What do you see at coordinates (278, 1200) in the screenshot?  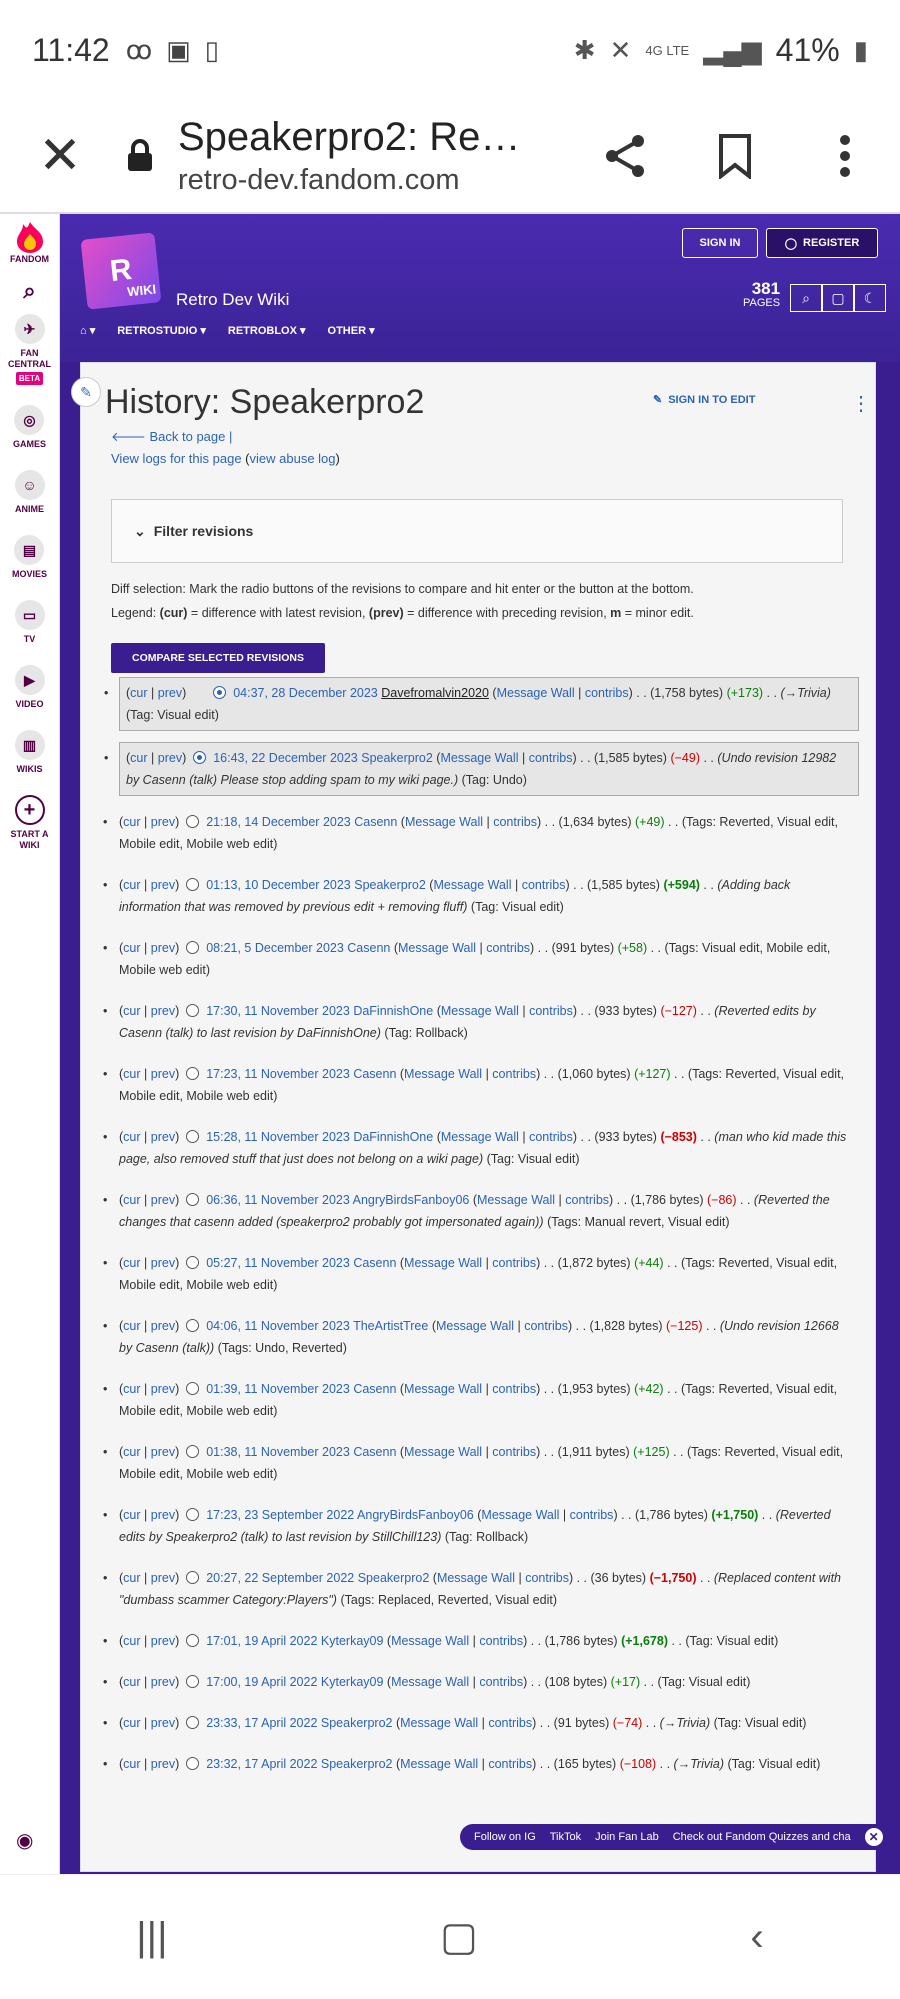 I see `revision-date-link: 06:36, 11 November 2023` at bounding box center [278, 1200].